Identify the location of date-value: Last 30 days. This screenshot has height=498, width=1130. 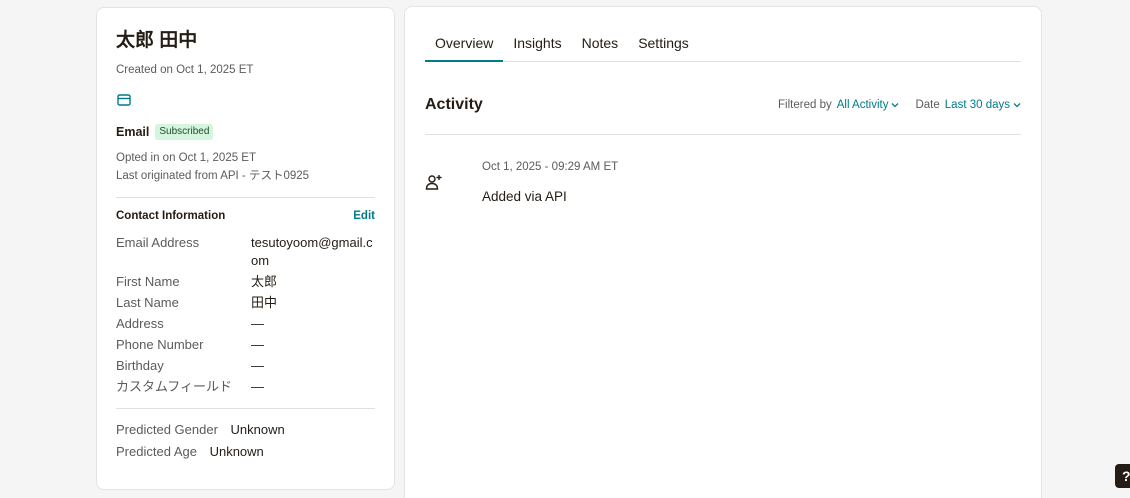
(977, 105).